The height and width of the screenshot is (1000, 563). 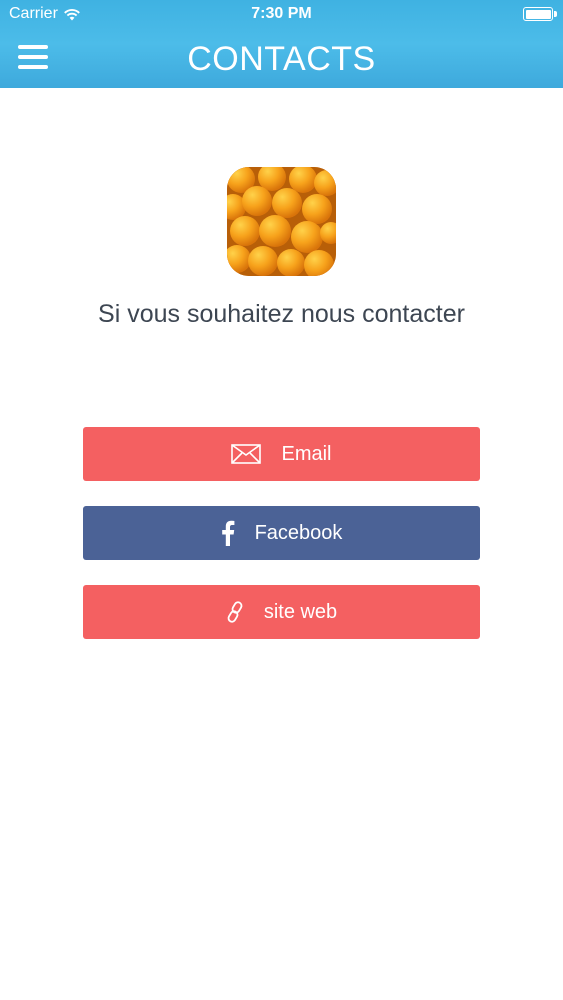 I want to click on facebook-button-label: Facebook, so click(x=298, y=532).